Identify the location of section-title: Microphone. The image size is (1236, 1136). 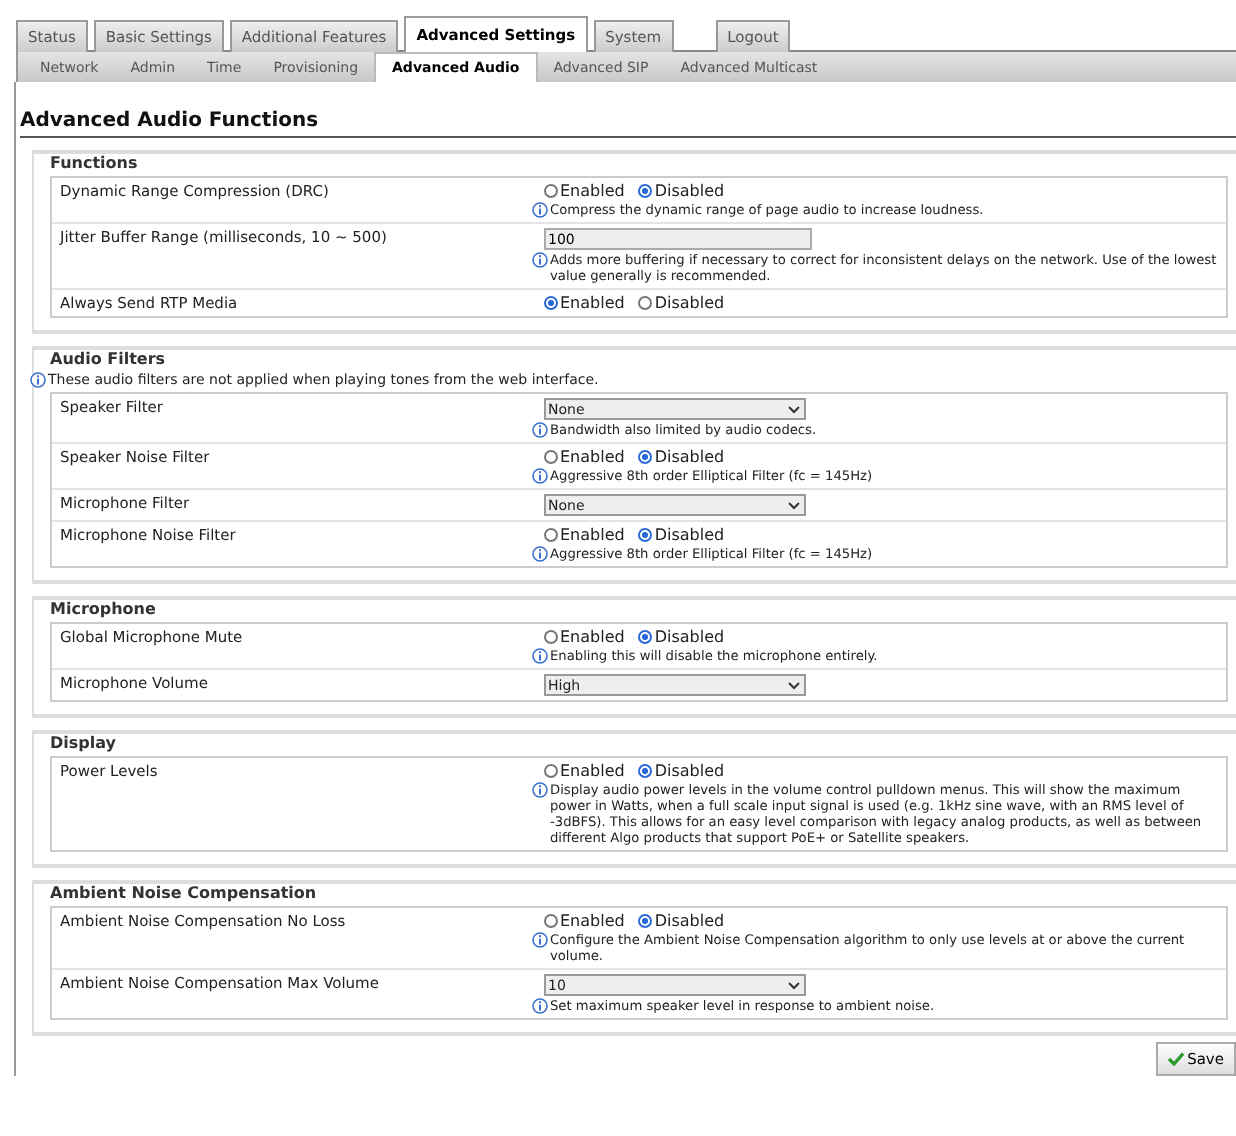
(104, 609).